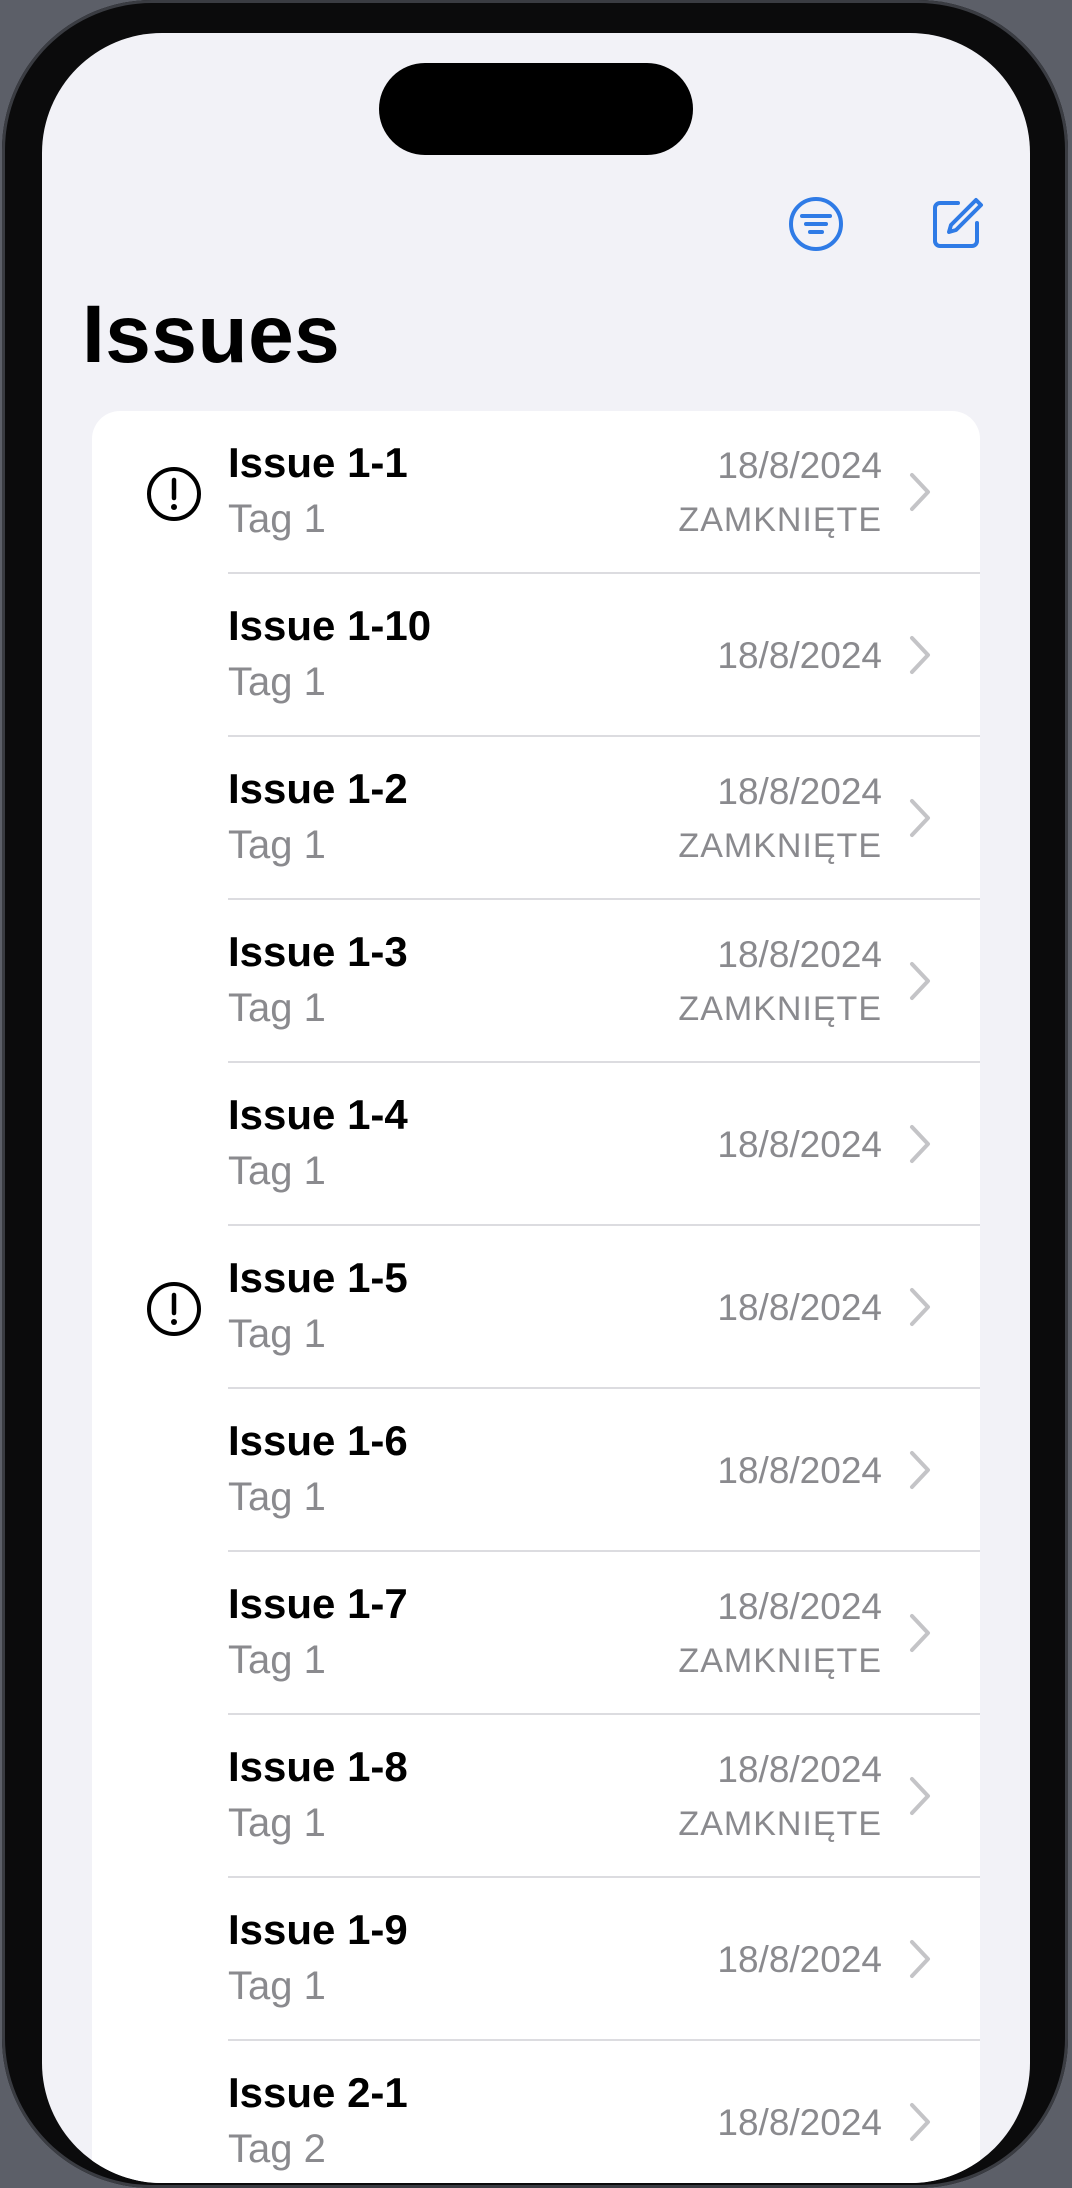 The width and height of the screenshot is (1072, 2188). Describe the element at coordinates (536, 655) in the screenshot. I see `issue-row: Issue 1-10 Tag 1 18/8/2024` at that location.